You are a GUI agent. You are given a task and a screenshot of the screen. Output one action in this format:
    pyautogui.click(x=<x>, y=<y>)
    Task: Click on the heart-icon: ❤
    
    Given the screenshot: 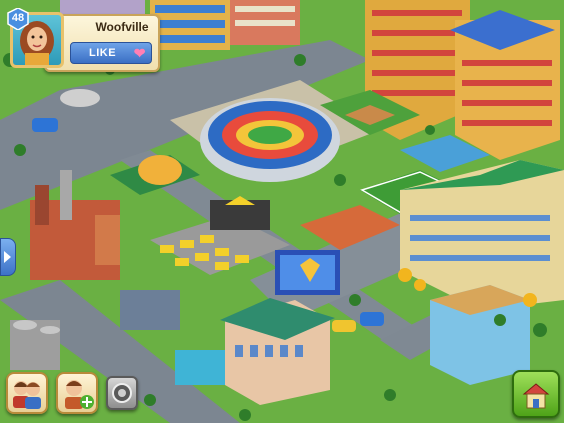 What is the action you would take?
    pyautogui.click(x=139, y=53)
    